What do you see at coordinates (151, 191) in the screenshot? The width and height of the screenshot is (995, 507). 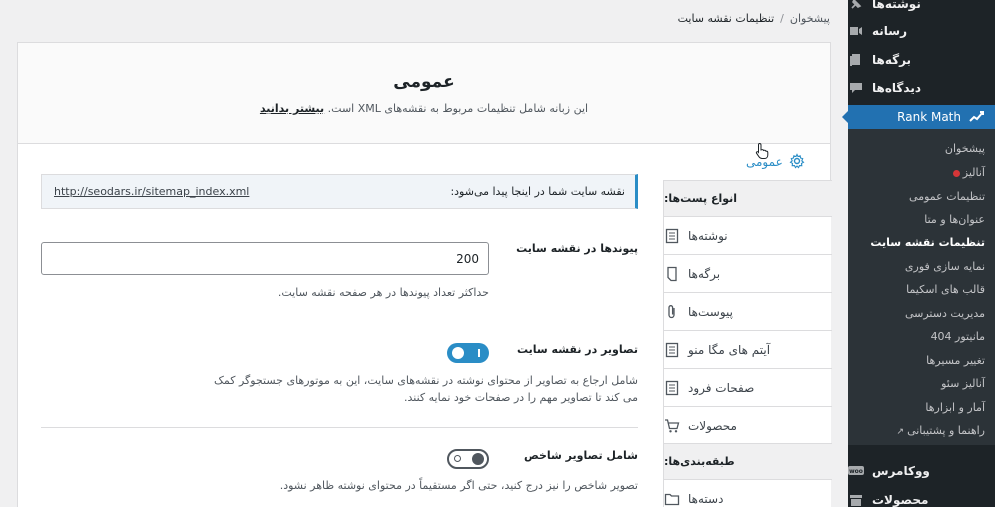 I see `sitemap-url-link: http://seodars.ir/sitemap_index.xml` at bounding box center [151, 191].